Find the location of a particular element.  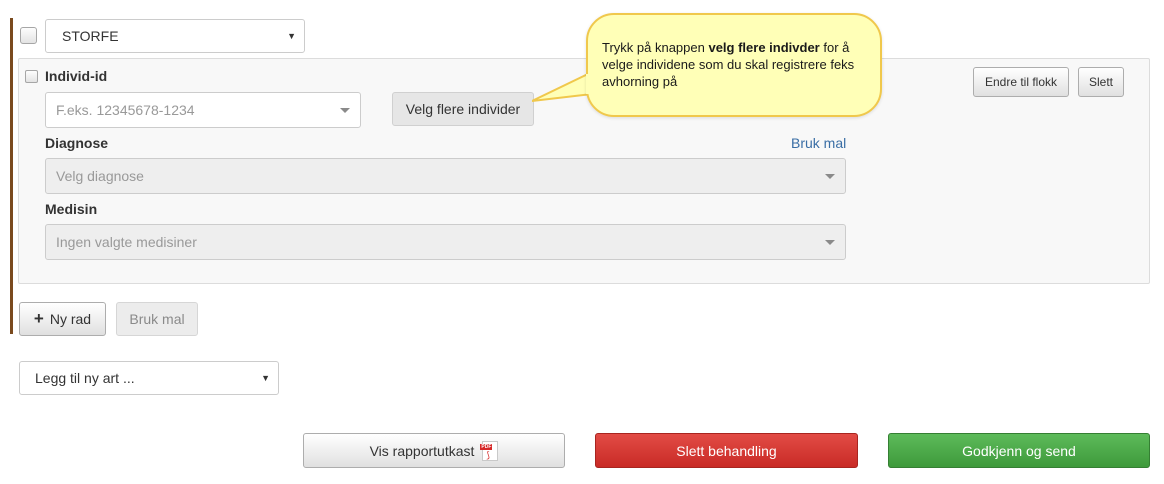

species-select-value: STORFE is located at coordinates (90, 36).